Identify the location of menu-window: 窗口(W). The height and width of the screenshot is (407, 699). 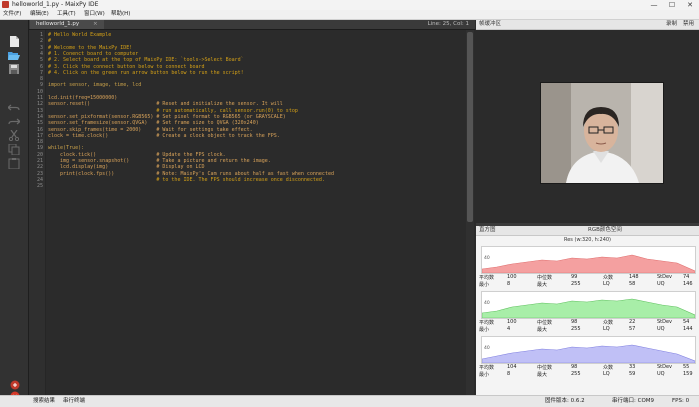
(94, 14).